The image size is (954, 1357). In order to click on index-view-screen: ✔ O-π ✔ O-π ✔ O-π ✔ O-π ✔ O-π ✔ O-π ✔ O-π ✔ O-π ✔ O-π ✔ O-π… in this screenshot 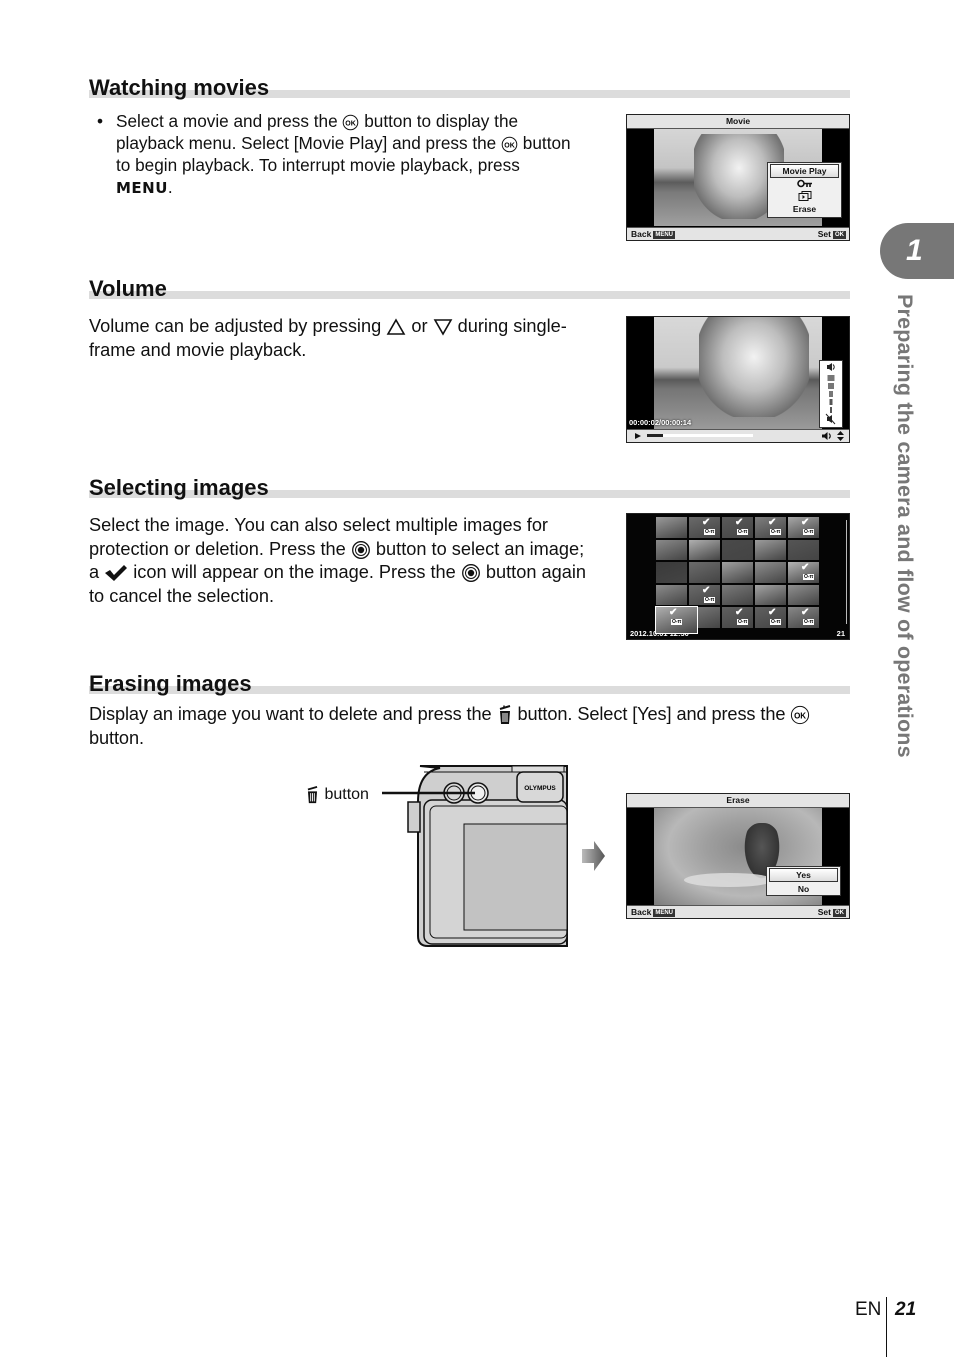, I will do `click(738, 576)`.